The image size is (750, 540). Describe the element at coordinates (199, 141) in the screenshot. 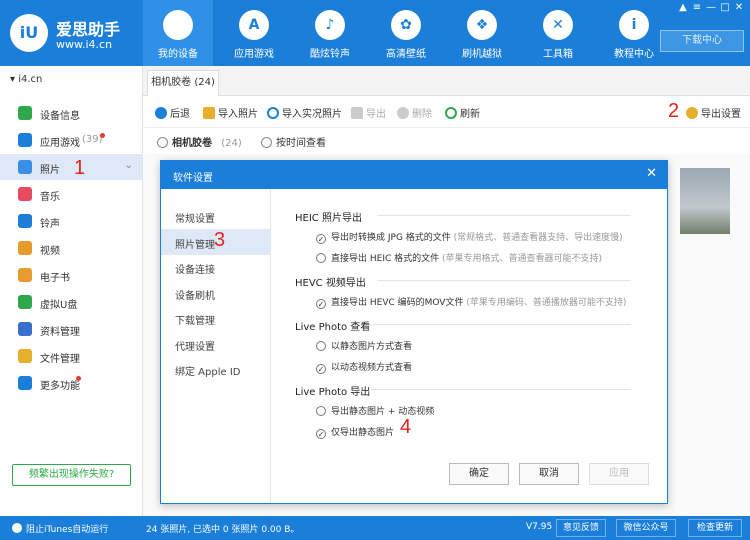

I see `camera-roll-option: 相机胶卷 (24)` at that location.